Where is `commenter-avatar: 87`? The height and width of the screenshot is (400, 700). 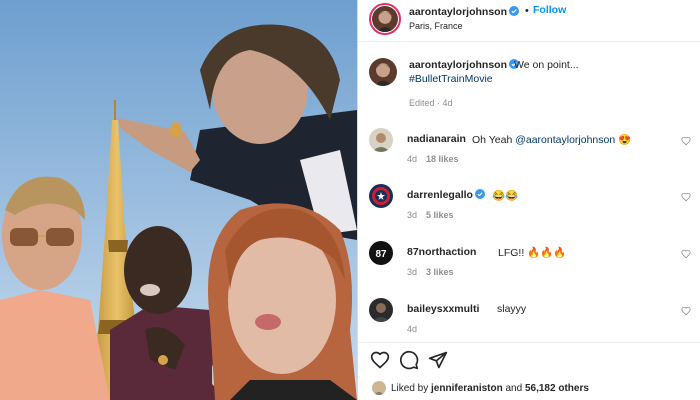 commenter-avatar: 87 is located at coordinates (381, 253).